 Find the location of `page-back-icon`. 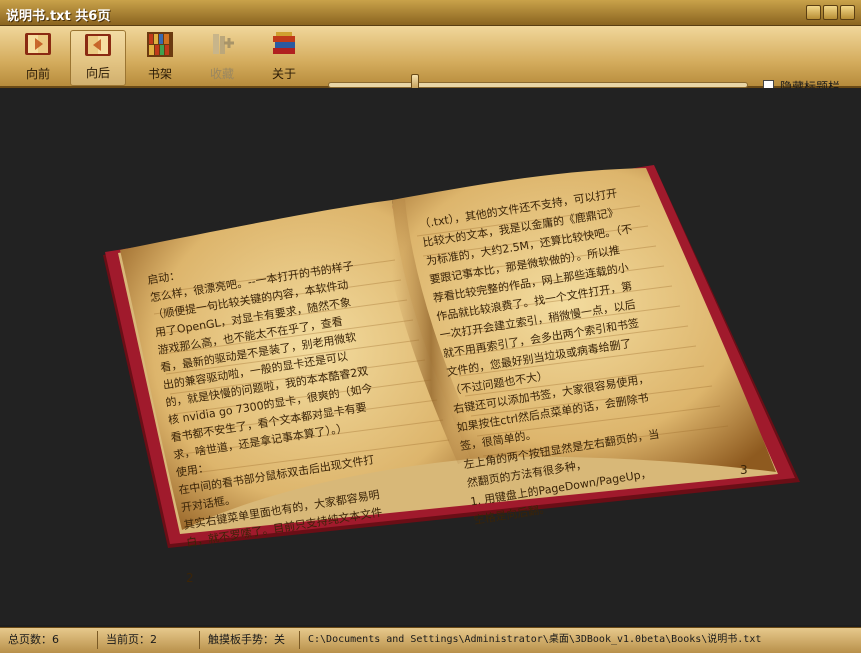

page-back-icon is located at coordinates (98, 45).